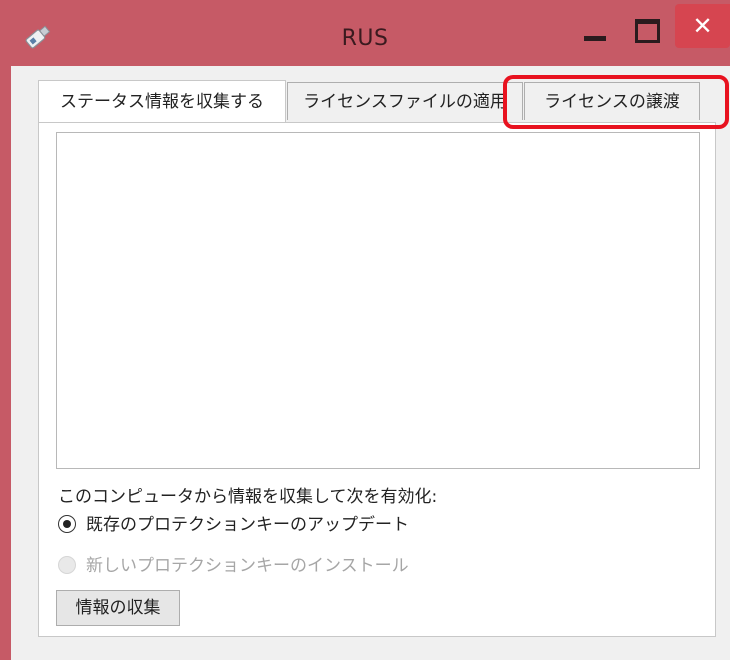 The height and width of the screenshot is (660, 730). What do you see at coordinates (647, 30) in the screenshot?
I see `maximize-button` at bounding box center [647, 30].